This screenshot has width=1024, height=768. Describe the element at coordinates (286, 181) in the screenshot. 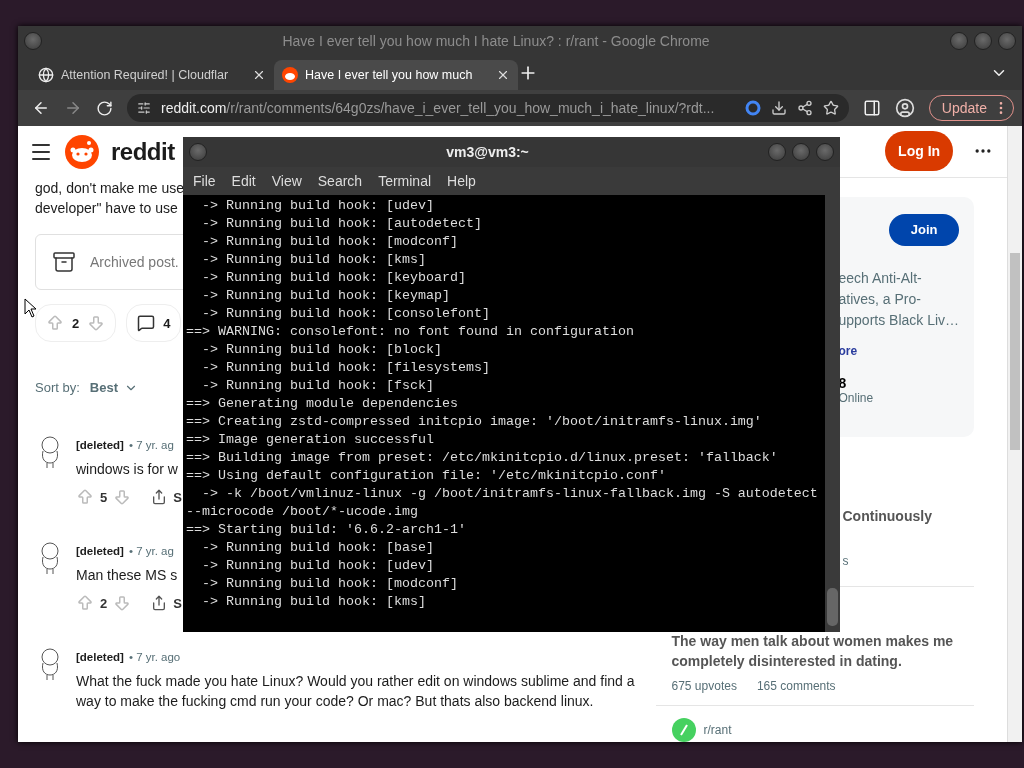

I see `menu-item: View` at that location.